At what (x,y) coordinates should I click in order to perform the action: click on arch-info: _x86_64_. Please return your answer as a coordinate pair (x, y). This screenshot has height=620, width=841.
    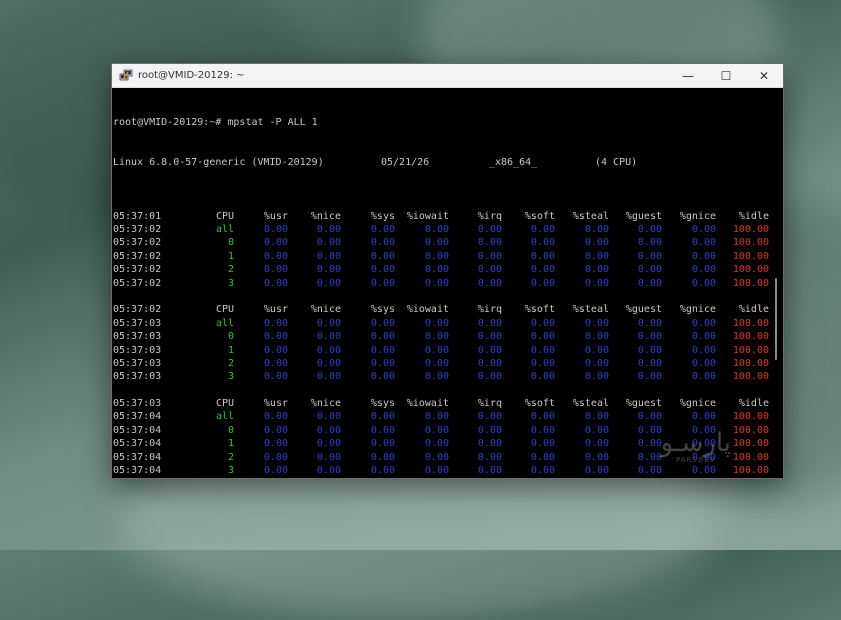
    Looking at the image, I should click on (513, 163).